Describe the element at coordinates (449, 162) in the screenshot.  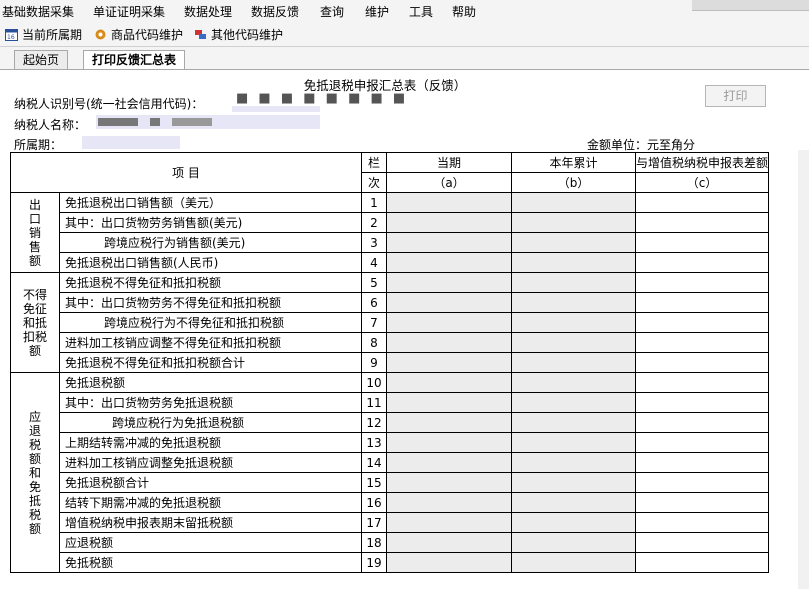
I see `header-current: 当期` at that location.